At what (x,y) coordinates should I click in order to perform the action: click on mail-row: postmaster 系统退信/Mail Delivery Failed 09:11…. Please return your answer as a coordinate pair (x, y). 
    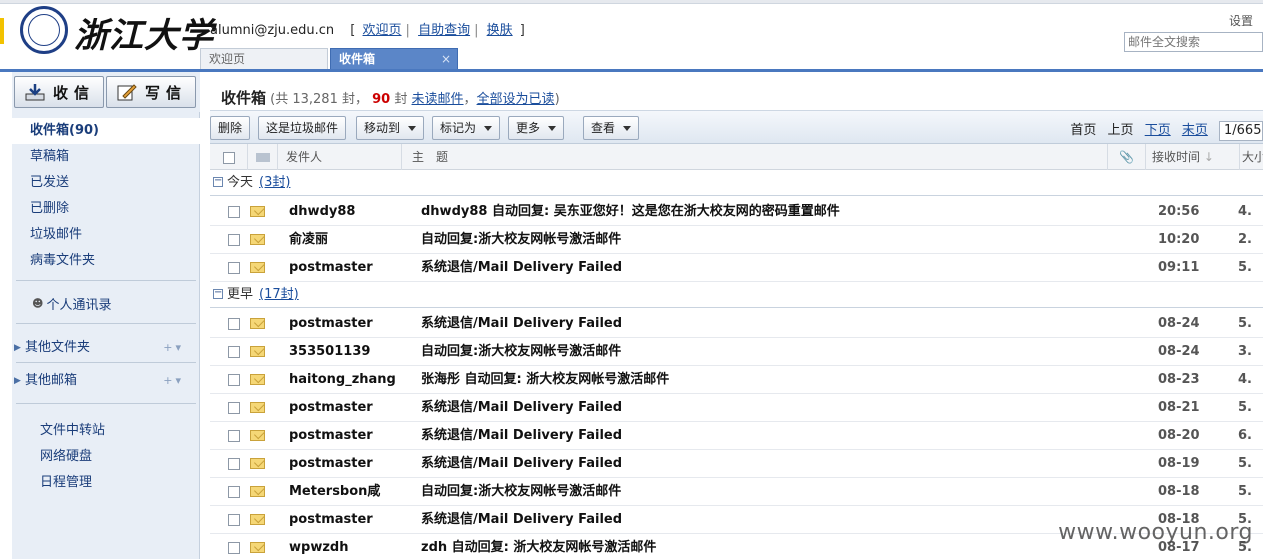
    Looking at the image, I should click on (736, 268).